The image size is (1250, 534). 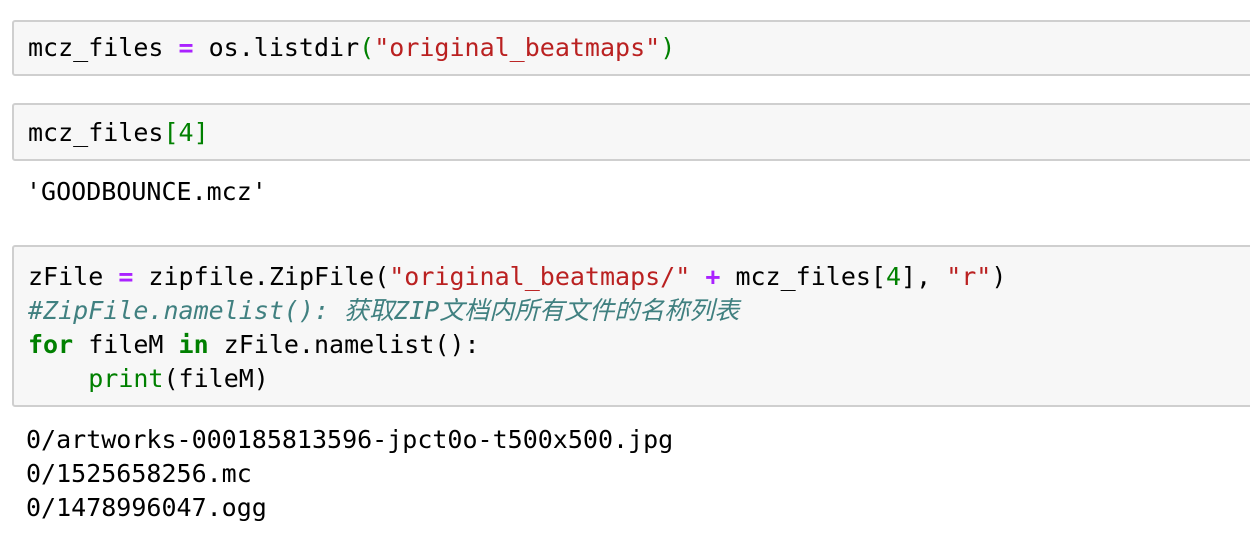 What do you see at coordinates (713, 276) in the screenshot?
I see `operator-token: +` at bounding box center [713, 276].